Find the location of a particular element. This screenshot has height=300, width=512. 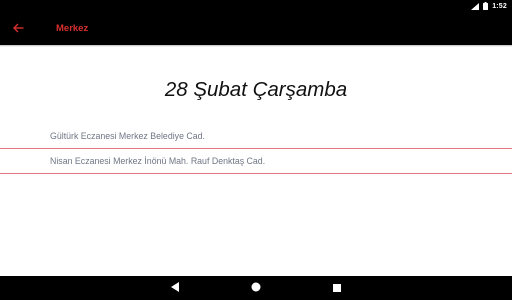

toolbar-shadow is located at coordinates (256, 46).